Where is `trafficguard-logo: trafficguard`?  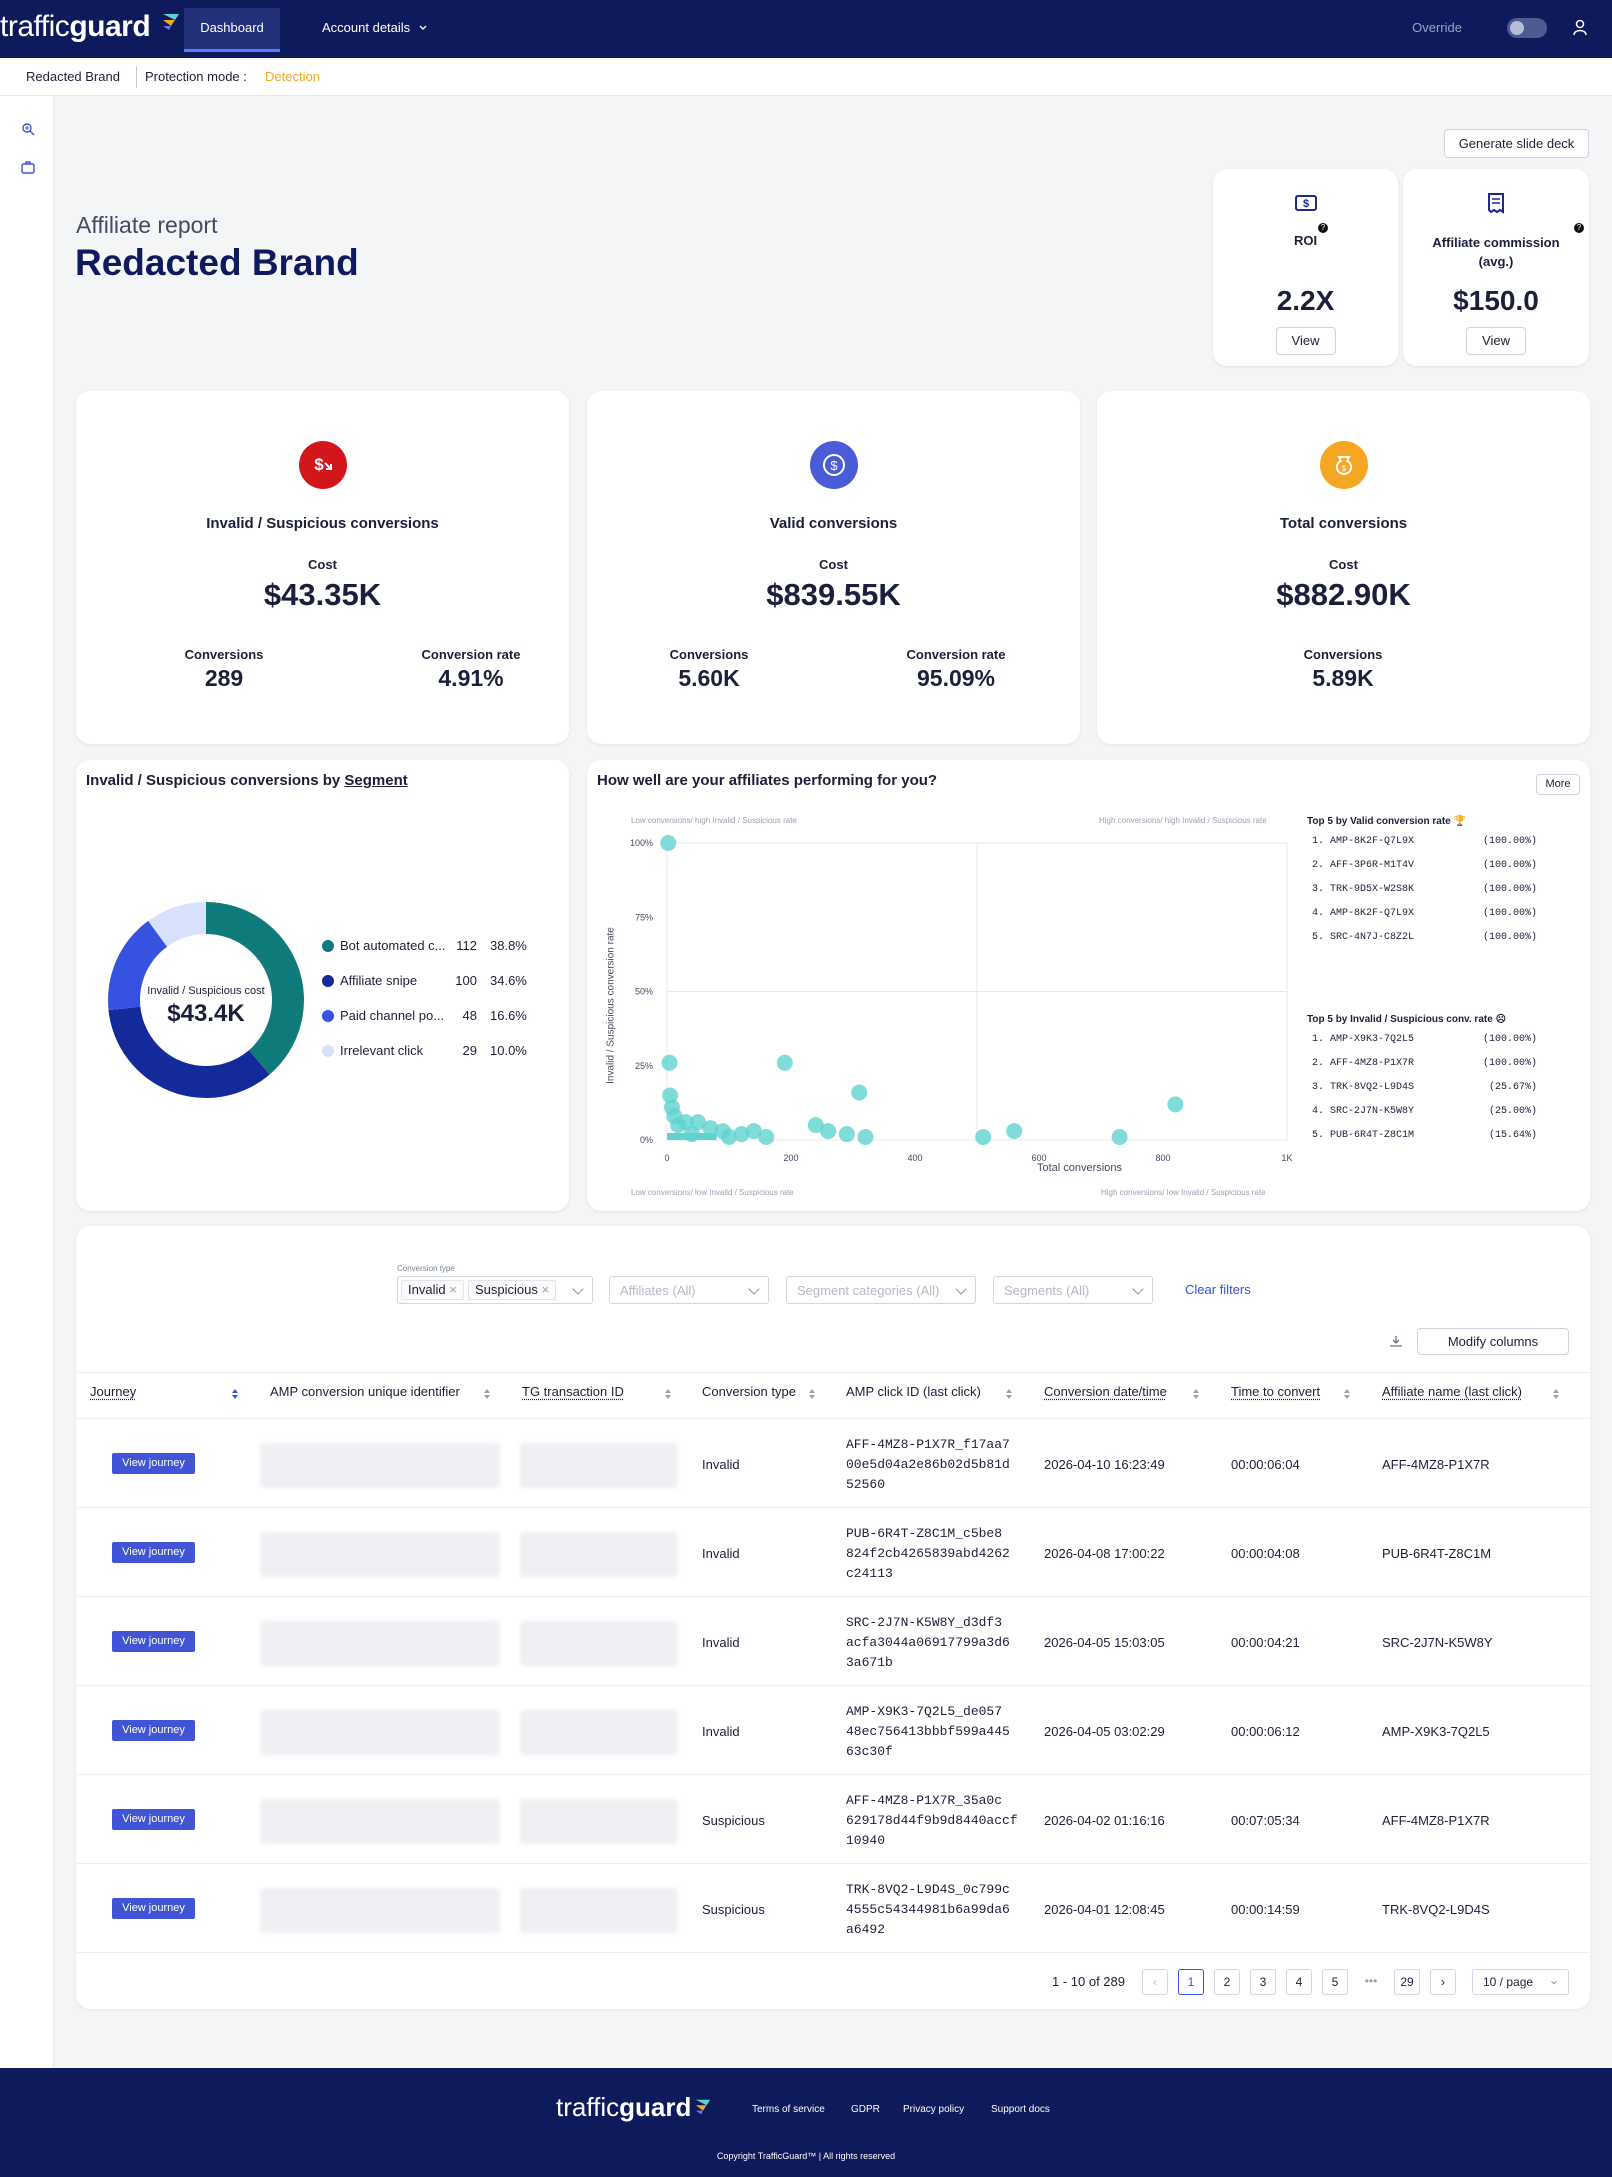
trafficguard-logo: trafficguard is located at coordinates (90, 27).